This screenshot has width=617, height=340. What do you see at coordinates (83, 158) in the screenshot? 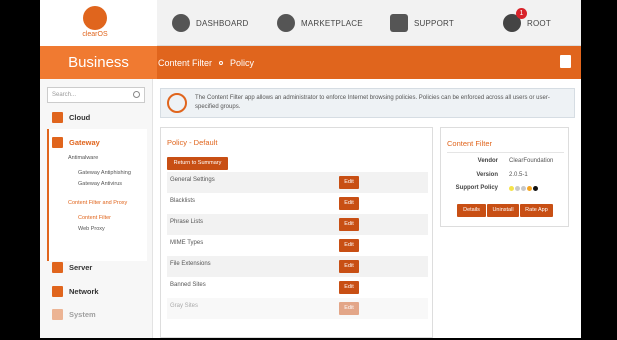
I see `sidebar-group-antimalware: Antimalware` at bounding box center [83, 158].